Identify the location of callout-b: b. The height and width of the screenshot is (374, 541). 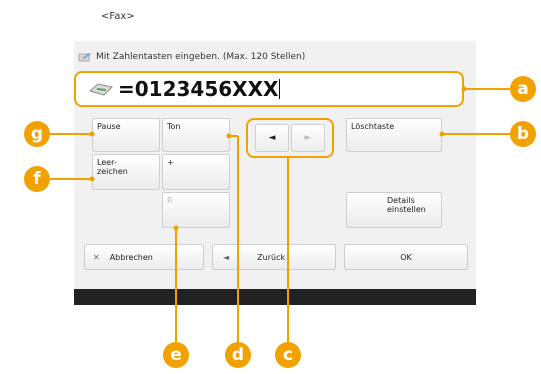
(523, 134).